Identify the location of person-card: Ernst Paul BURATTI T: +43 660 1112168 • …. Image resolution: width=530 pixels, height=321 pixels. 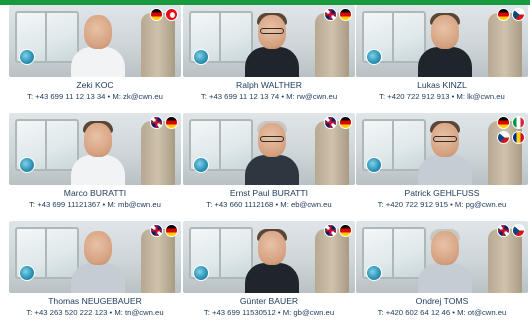
(269, 165).